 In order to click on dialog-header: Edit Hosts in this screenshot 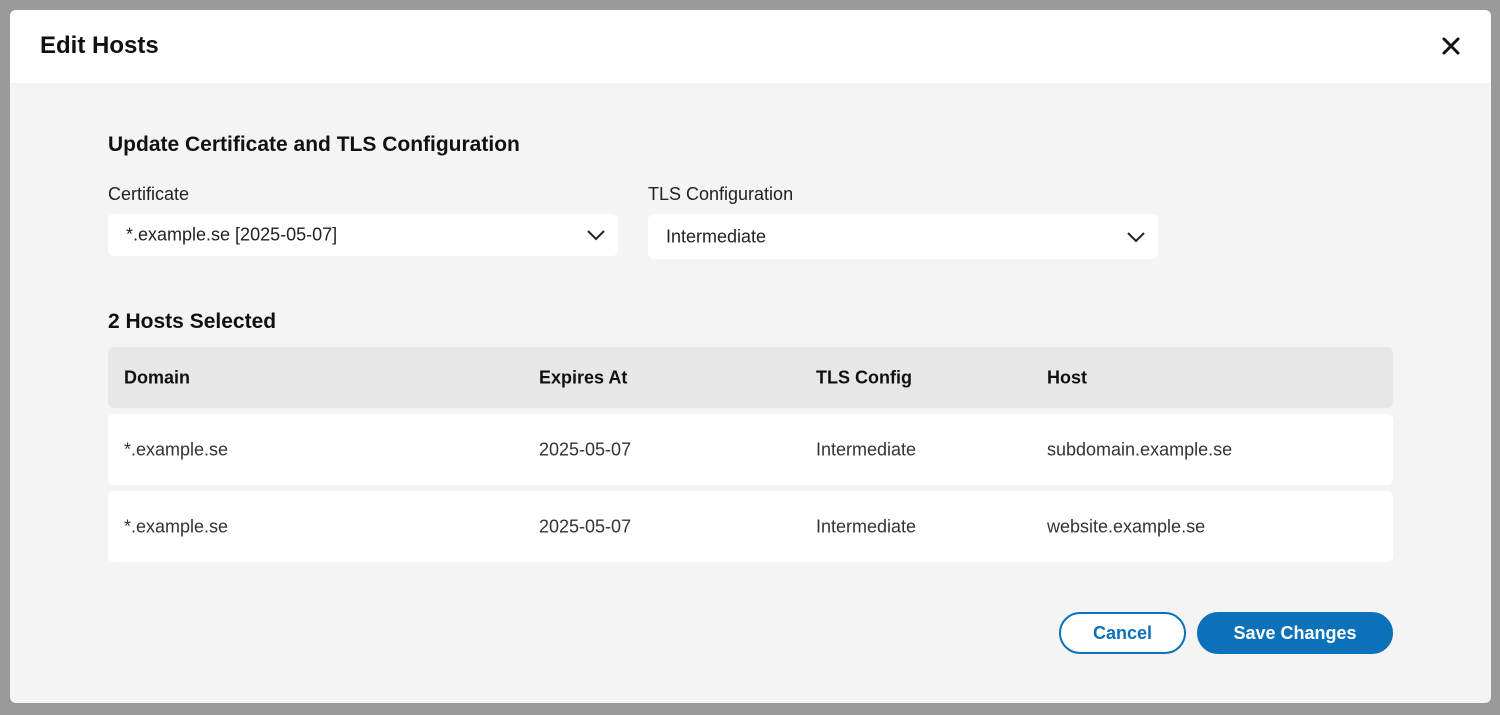, I will do `click(750, 46)`.